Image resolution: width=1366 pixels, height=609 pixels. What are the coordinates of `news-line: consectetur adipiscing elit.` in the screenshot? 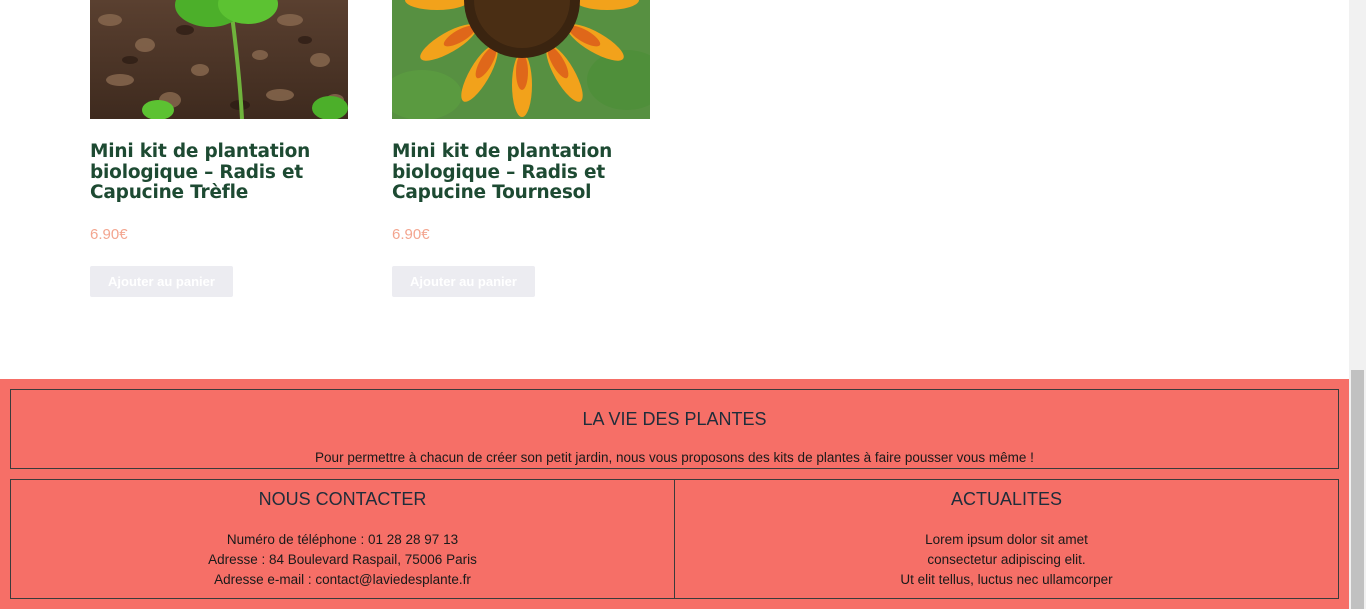 It's located at (1006, 559).